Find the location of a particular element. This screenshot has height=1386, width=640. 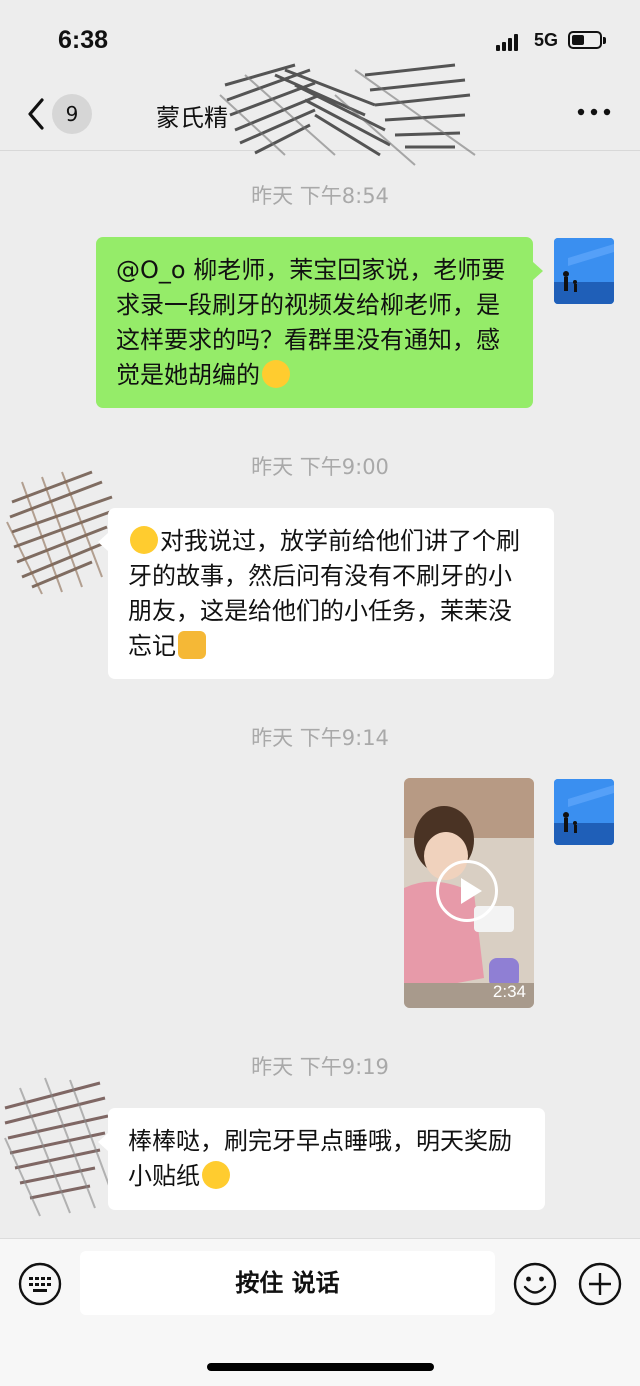

play-icon is located at coordinates (467, 891).